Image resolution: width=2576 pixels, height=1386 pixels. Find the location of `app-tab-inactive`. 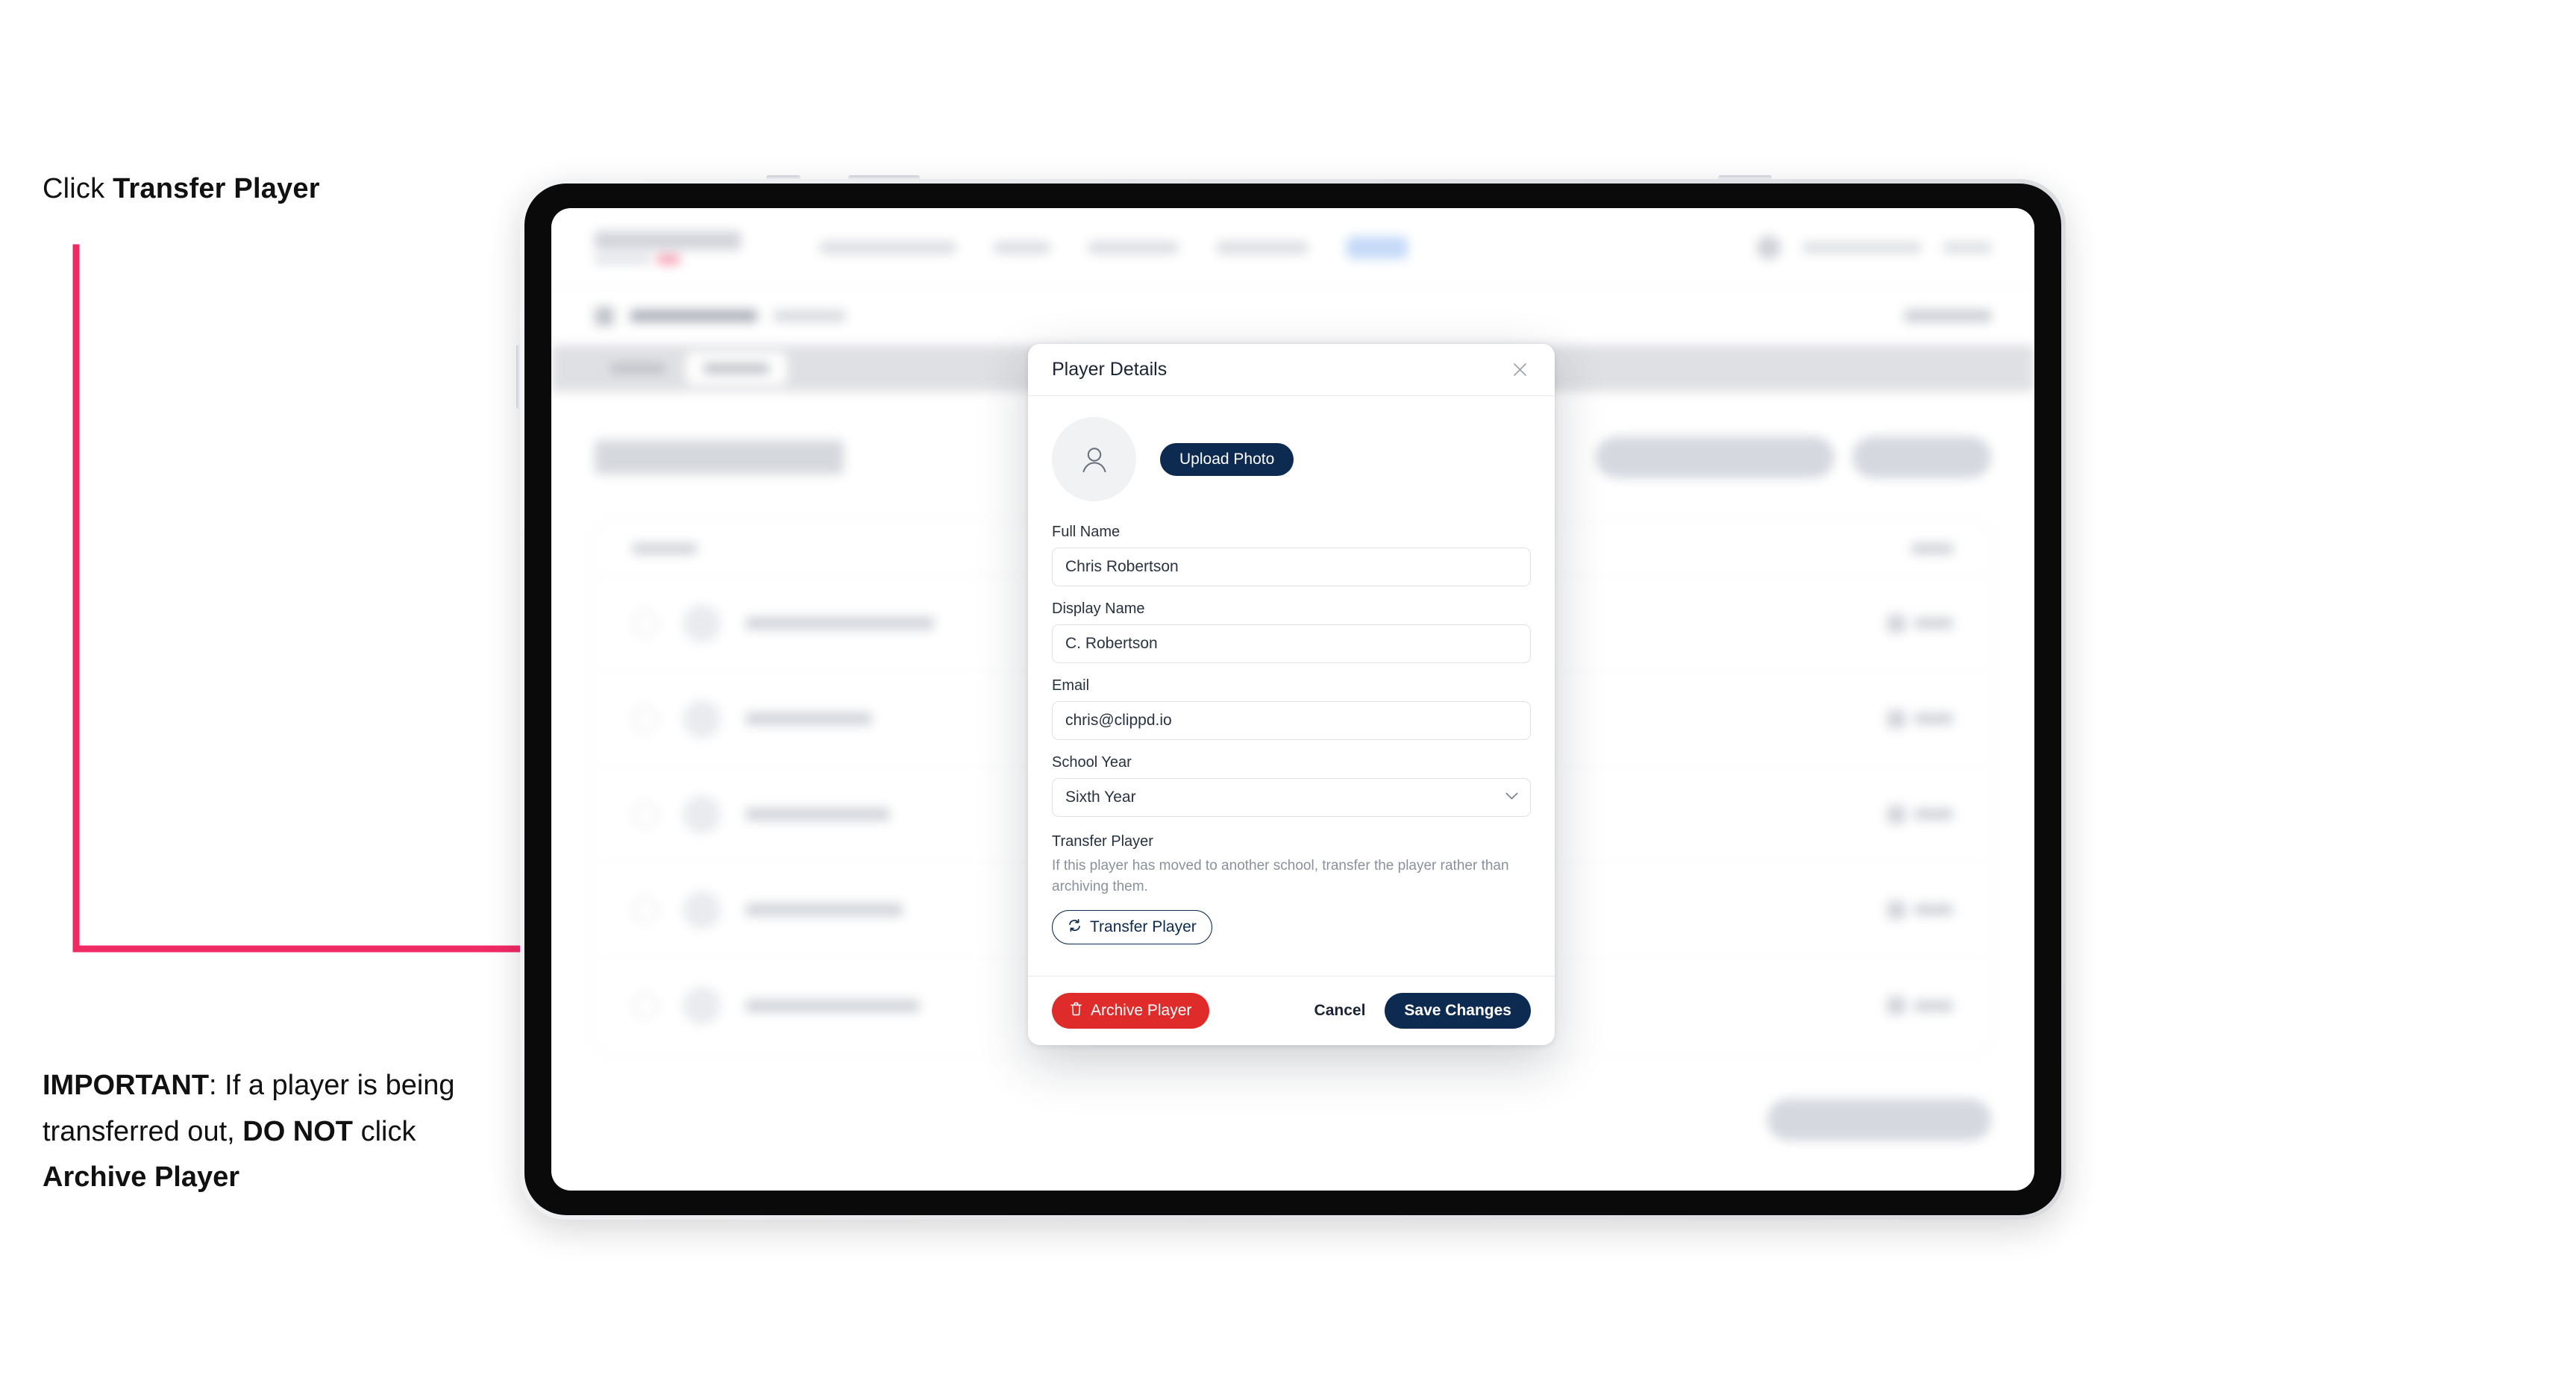

app-tab-inactive is located at coordinates (638, 368).